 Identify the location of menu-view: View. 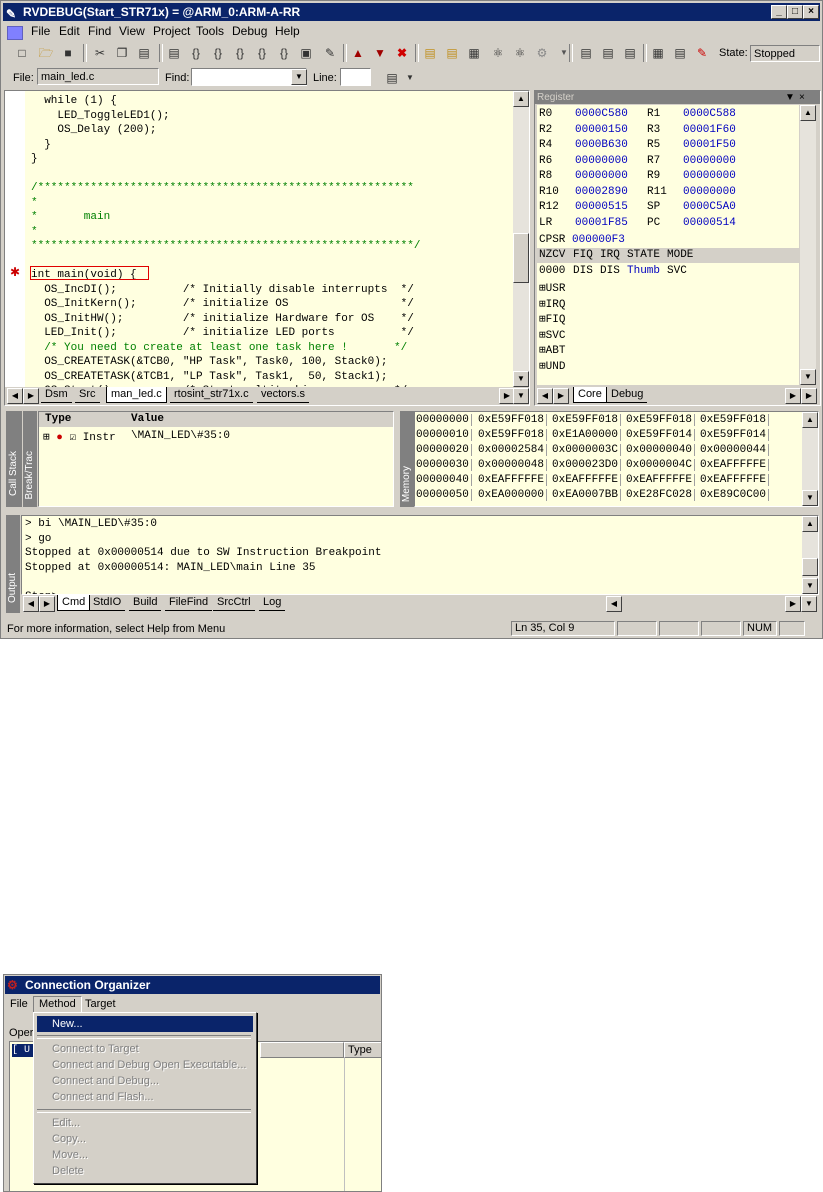
(132, 31).